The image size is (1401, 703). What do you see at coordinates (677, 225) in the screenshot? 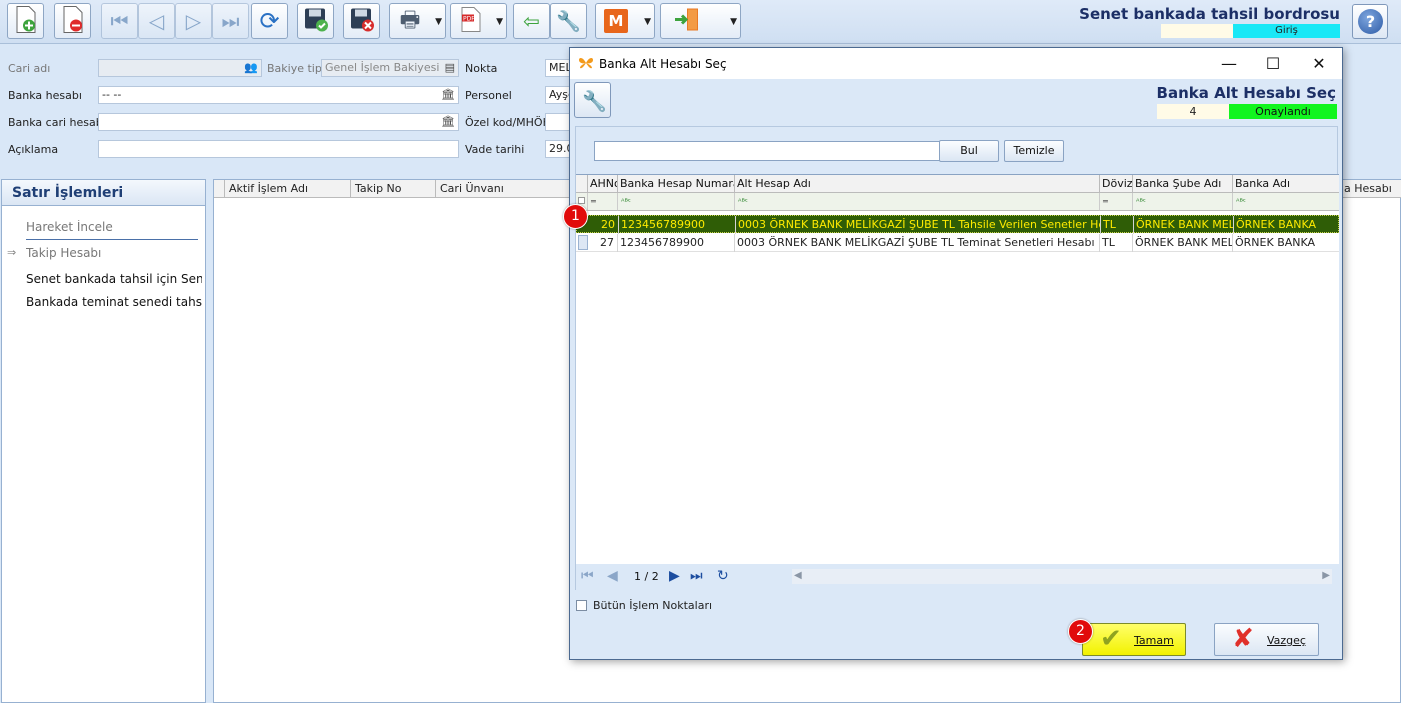
I see `cell-hesap-no: 123456789900` at bounding box center [677, 225].